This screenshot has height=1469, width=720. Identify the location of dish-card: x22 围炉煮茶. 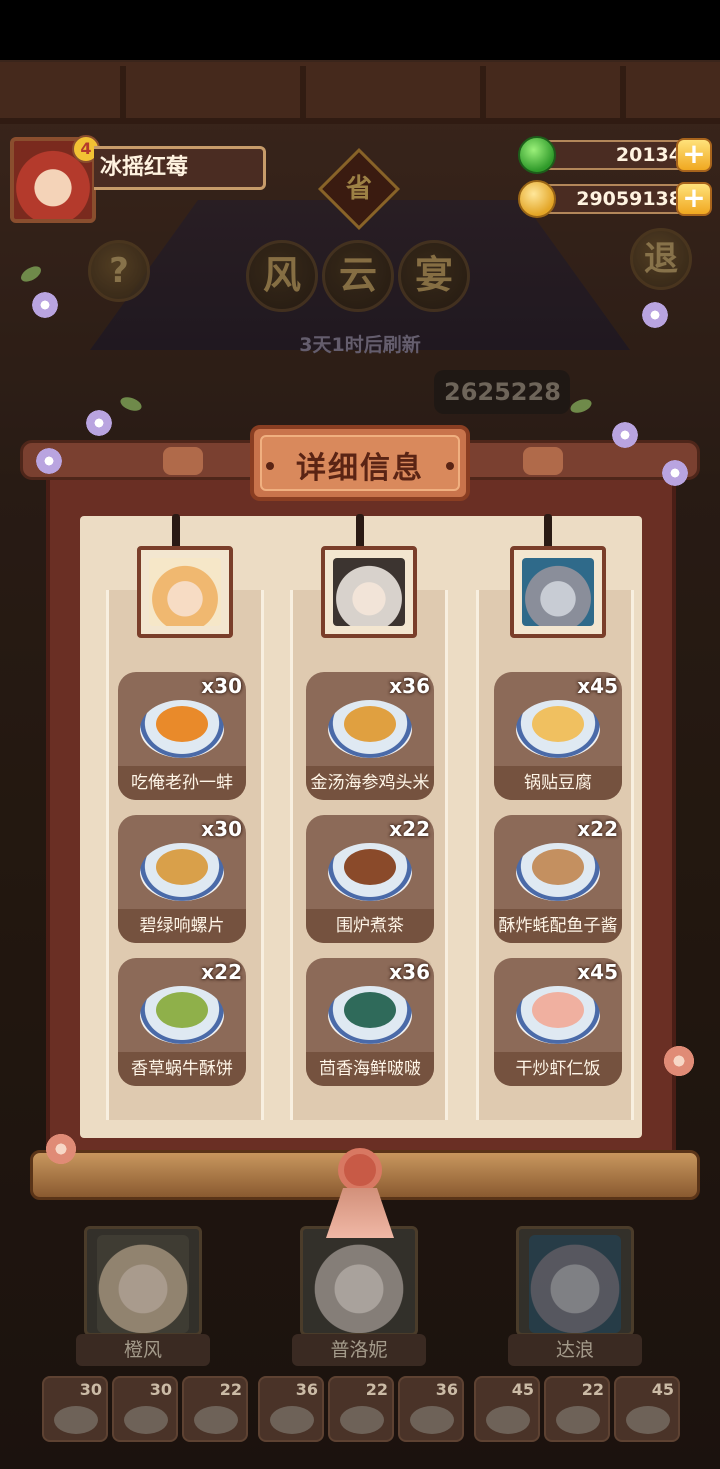
(370, 879).